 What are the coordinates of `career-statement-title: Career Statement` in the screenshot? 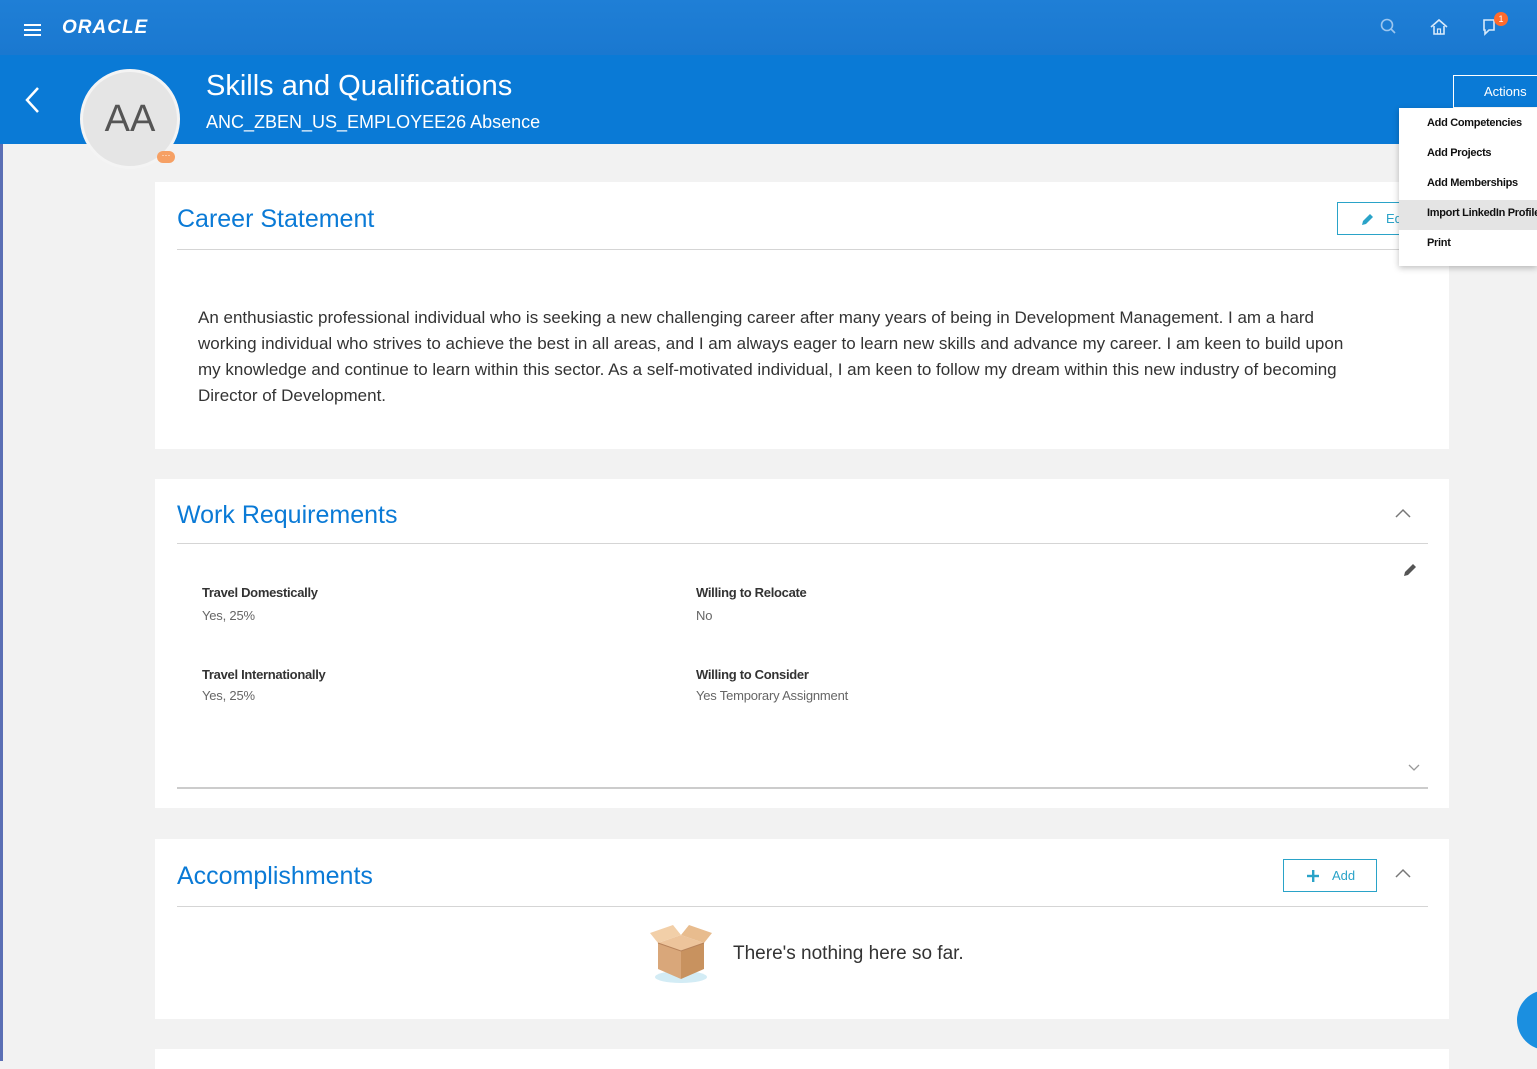 It's located at (276, 219).